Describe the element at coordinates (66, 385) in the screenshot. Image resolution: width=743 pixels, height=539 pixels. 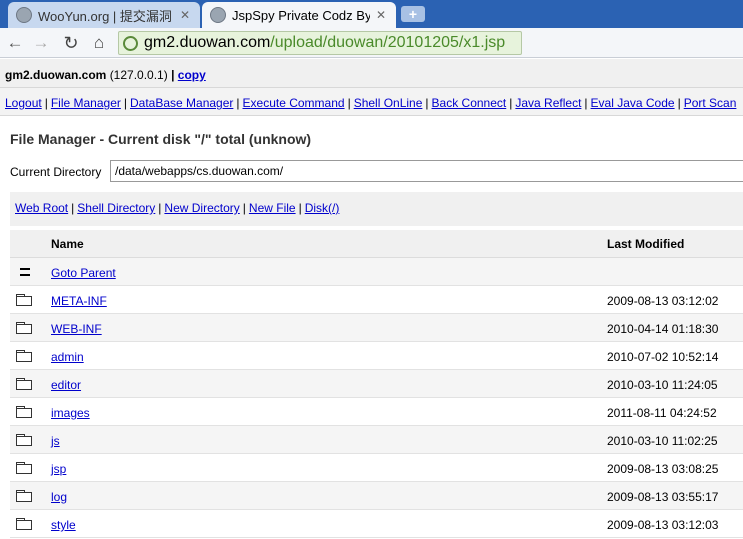
I see `folder-link: editor` at that location.